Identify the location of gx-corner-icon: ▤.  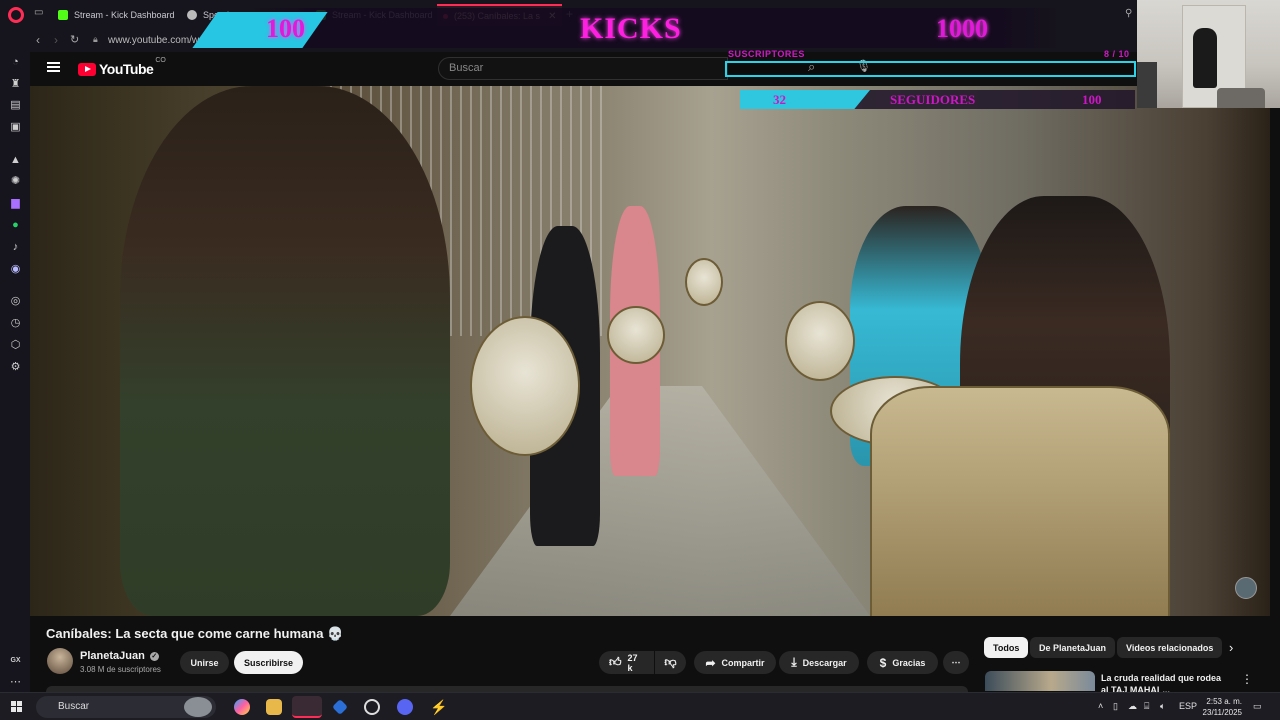
(15, 105).